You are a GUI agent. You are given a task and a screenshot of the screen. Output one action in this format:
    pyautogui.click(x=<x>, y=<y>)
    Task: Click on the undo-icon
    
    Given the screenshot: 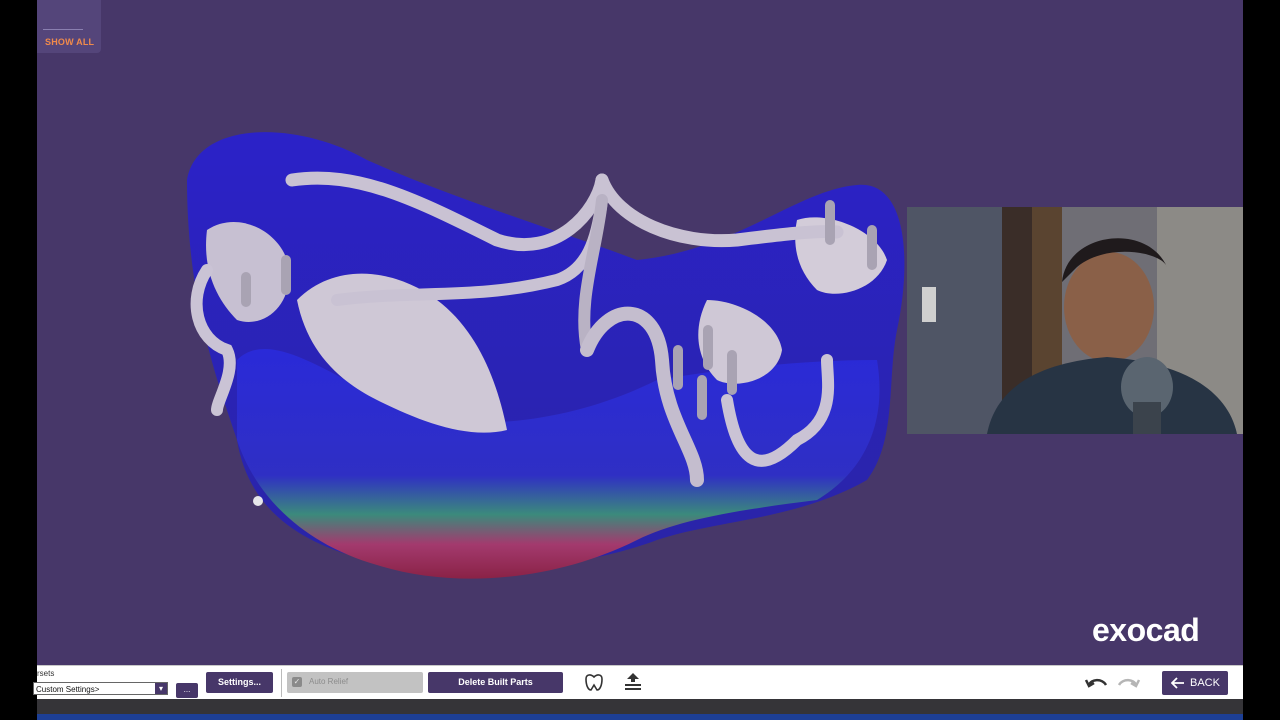 What is the action you would take?
    pyautogui.click(x=1097, y=684)
    